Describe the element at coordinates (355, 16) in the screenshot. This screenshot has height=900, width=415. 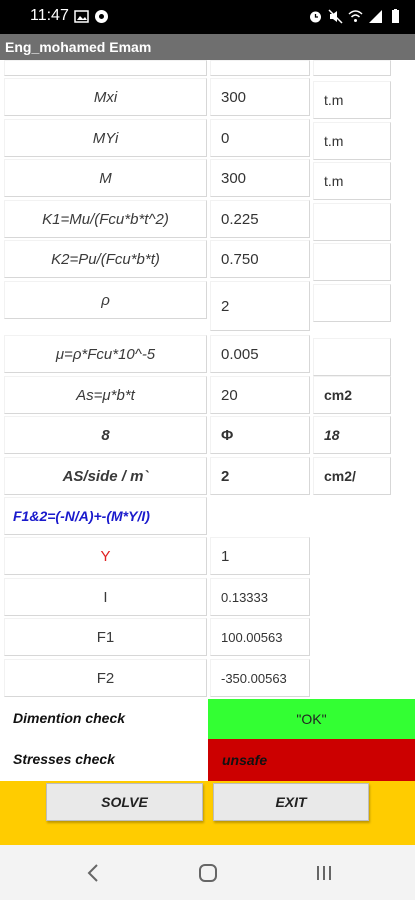
I see `wifi-icon` at that location.